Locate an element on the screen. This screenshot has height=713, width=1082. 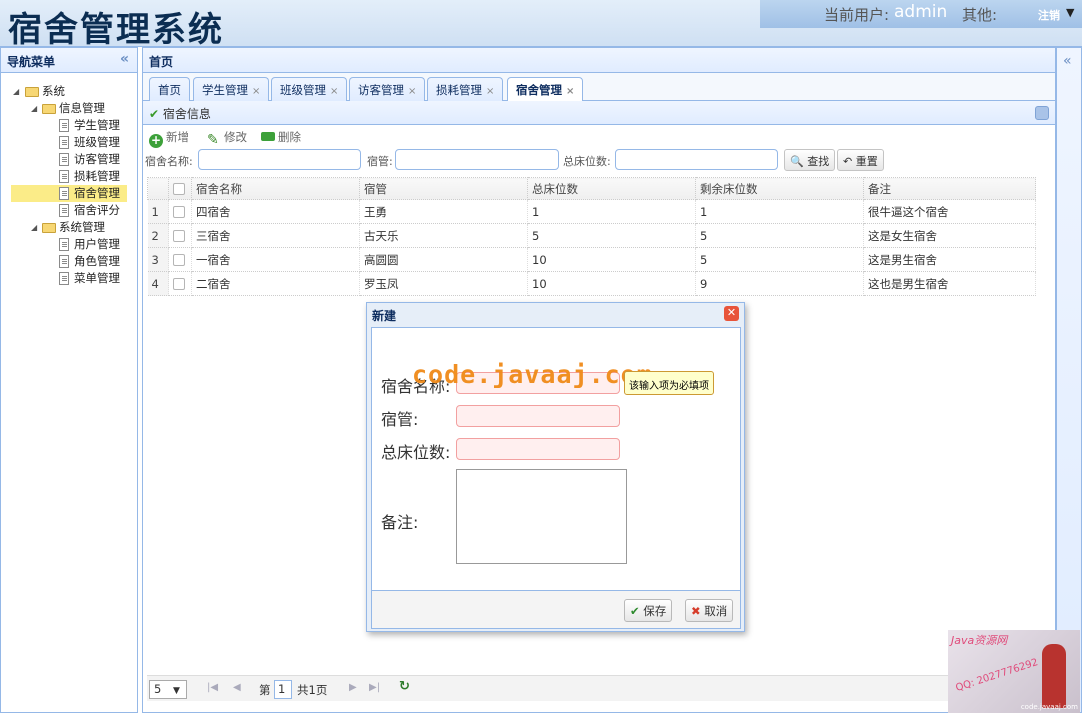
tree-node-system: ◢ 系统 is located at coordinates (69, 91).